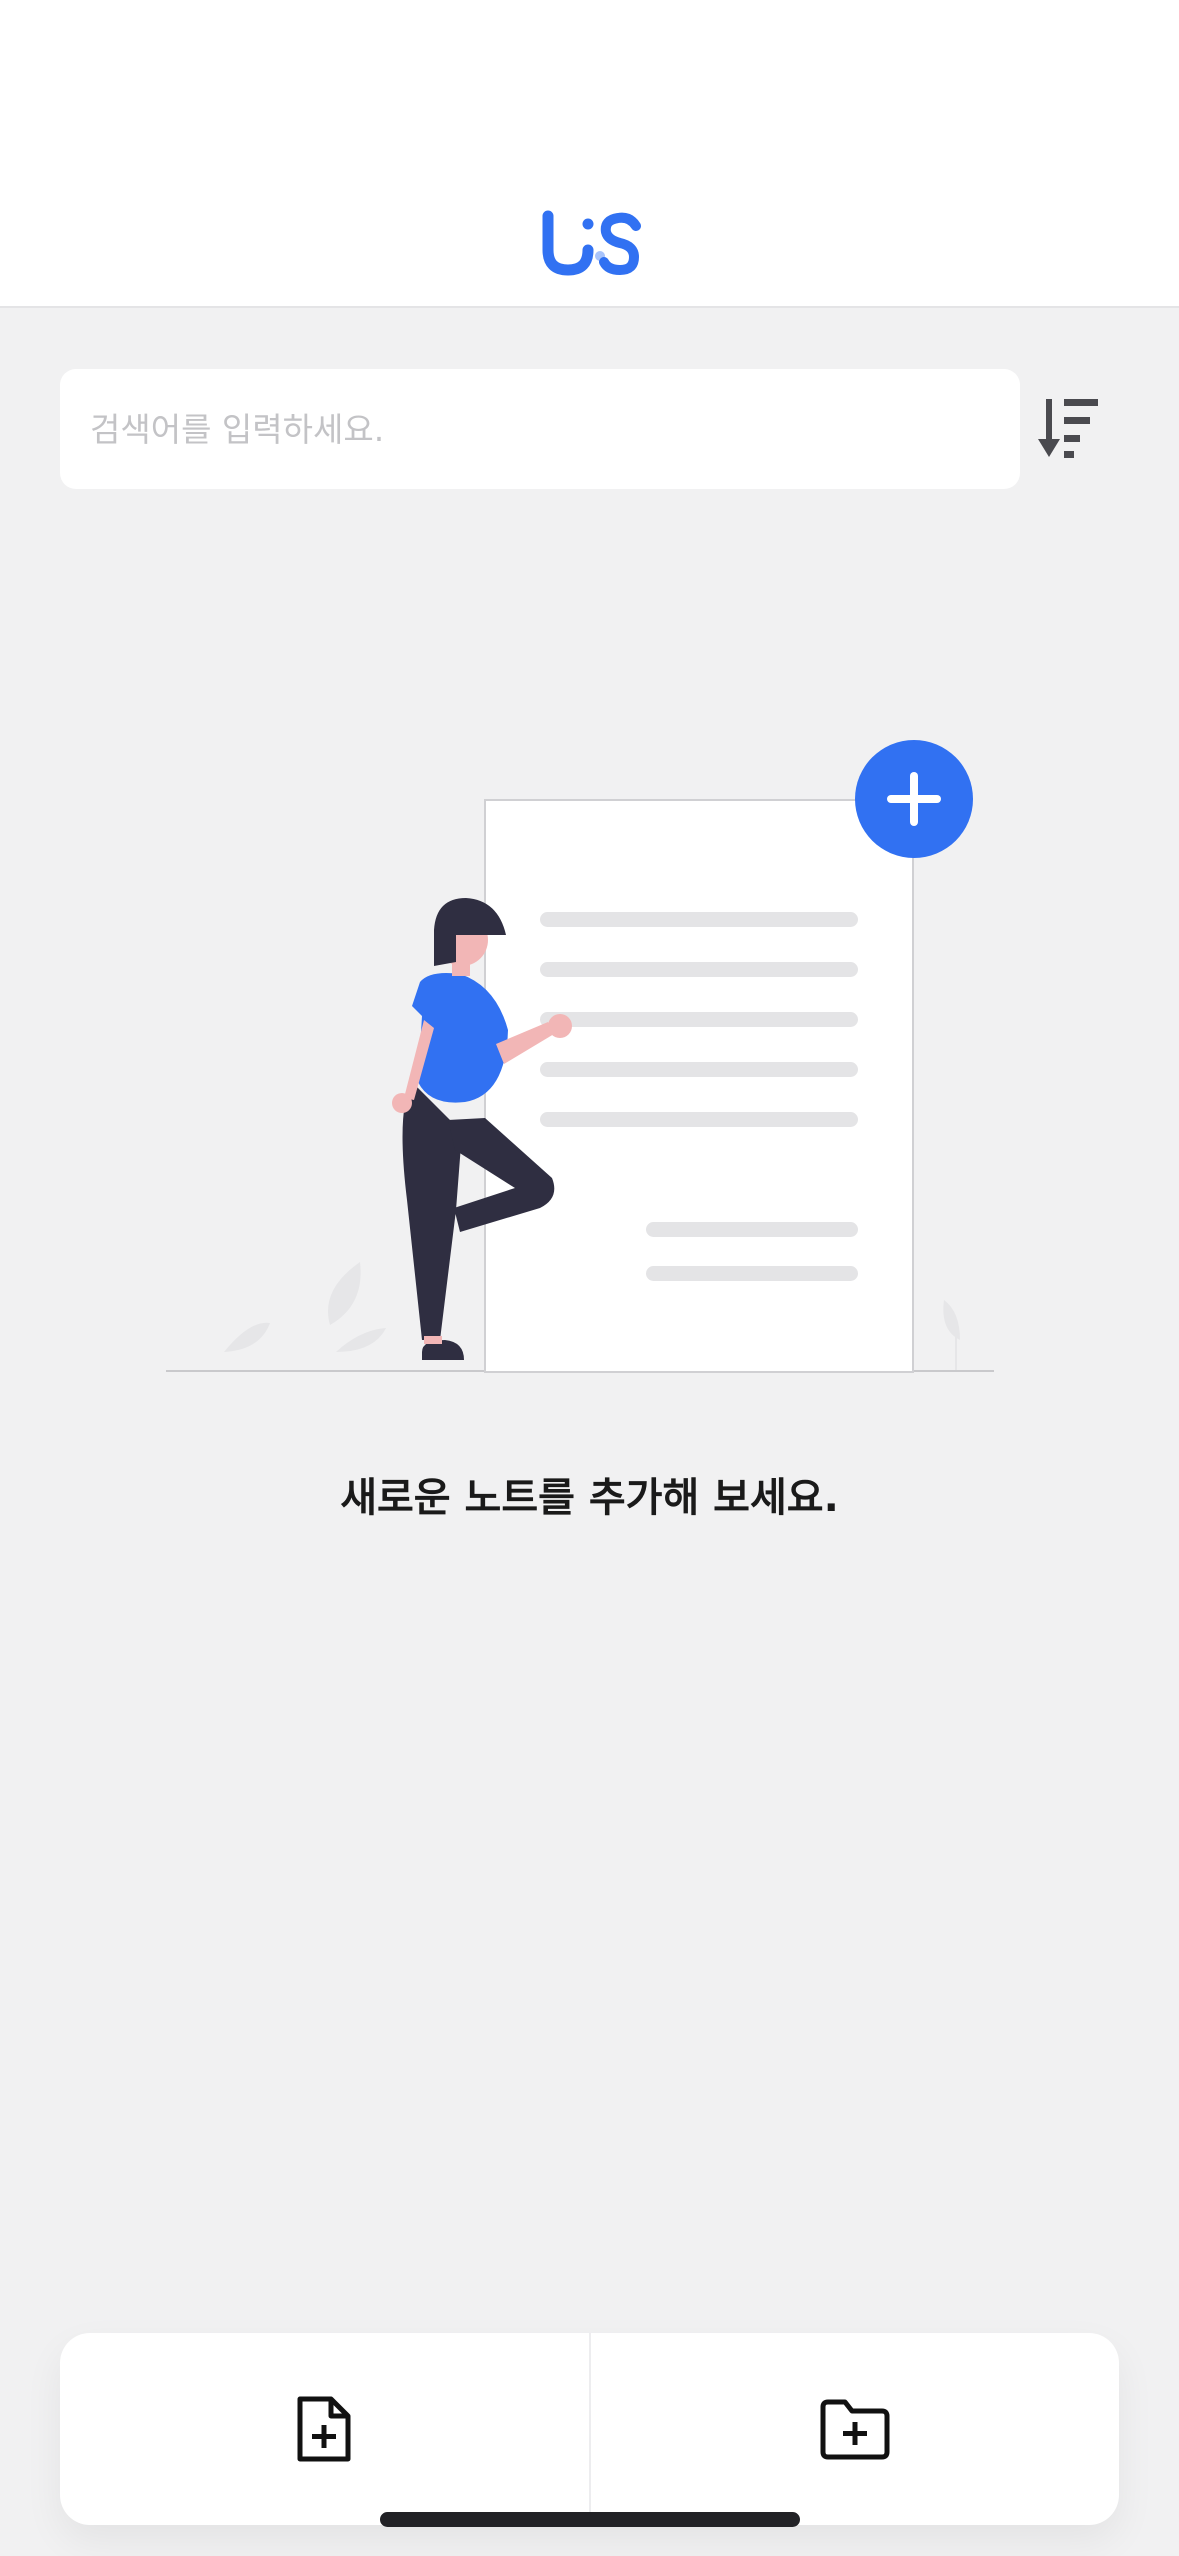 The height and width of the screenshot is (2556, 1179). I want to click on home-indicator, so click(590, 2519).